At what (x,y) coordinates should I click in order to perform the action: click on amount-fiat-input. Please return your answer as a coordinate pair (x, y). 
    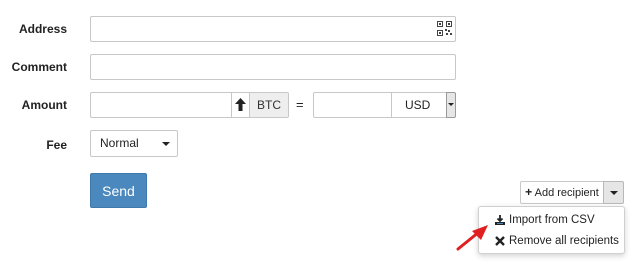
    Looking at the image, I should click on (352, 105).